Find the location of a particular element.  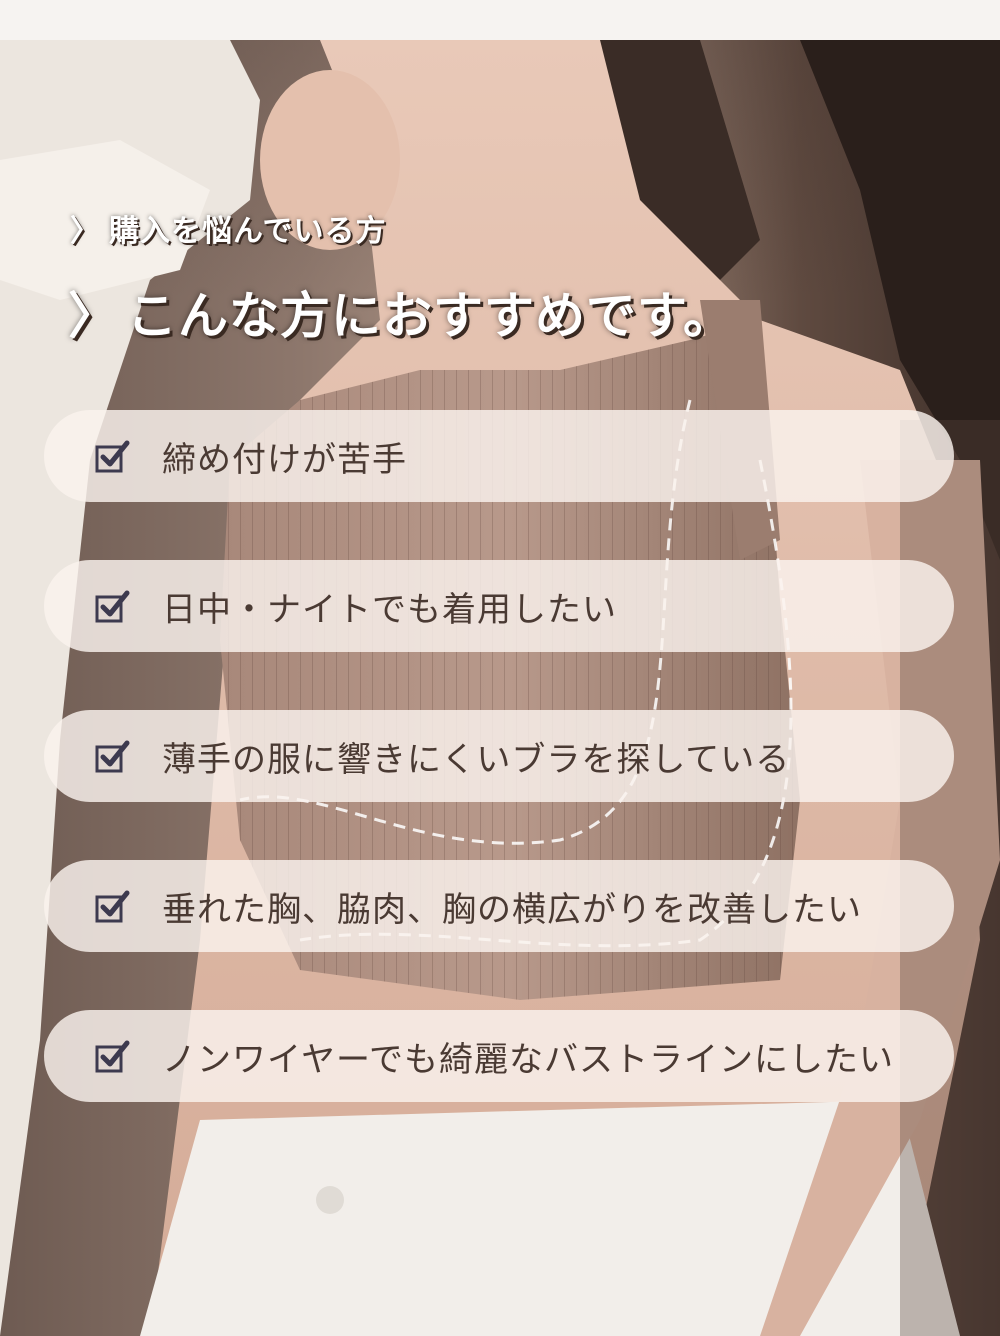

checklist-item: 垂れた胸、脇肉、胸の横広がりを改善したい is located at coordinates (499, 906).